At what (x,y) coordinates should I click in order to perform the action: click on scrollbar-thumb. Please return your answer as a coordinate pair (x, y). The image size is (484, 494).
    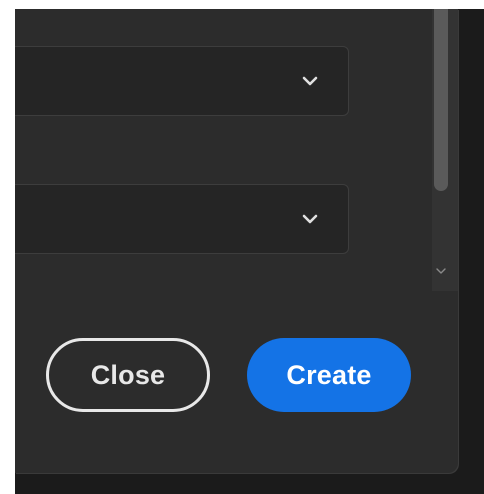
    Looking at the image, I should click on (441, 100).